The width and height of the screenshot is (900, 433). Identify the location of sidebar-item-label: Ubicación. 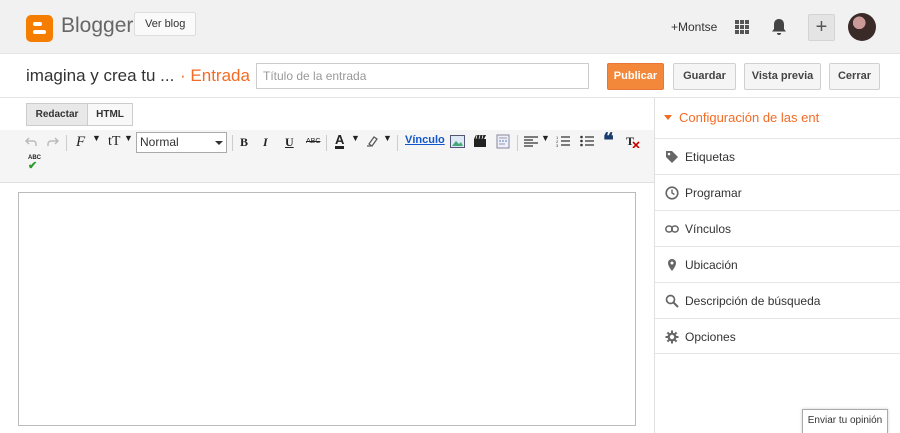
(711, 265).